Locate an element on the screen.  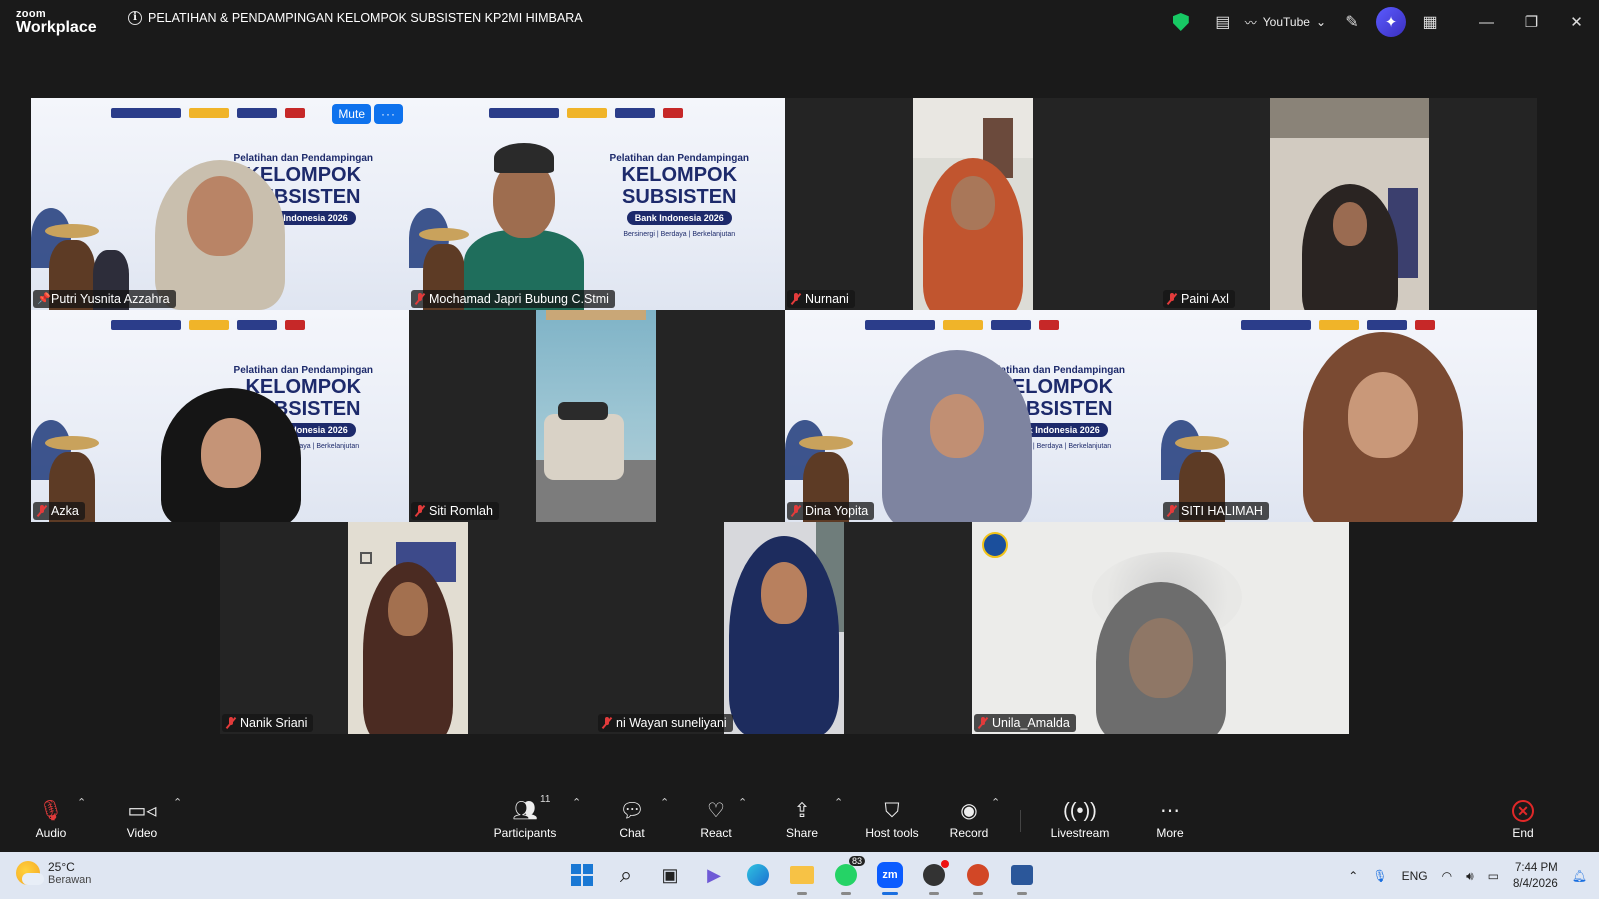
participants-icon: 👥︎ is located at coordinates (525, 811).